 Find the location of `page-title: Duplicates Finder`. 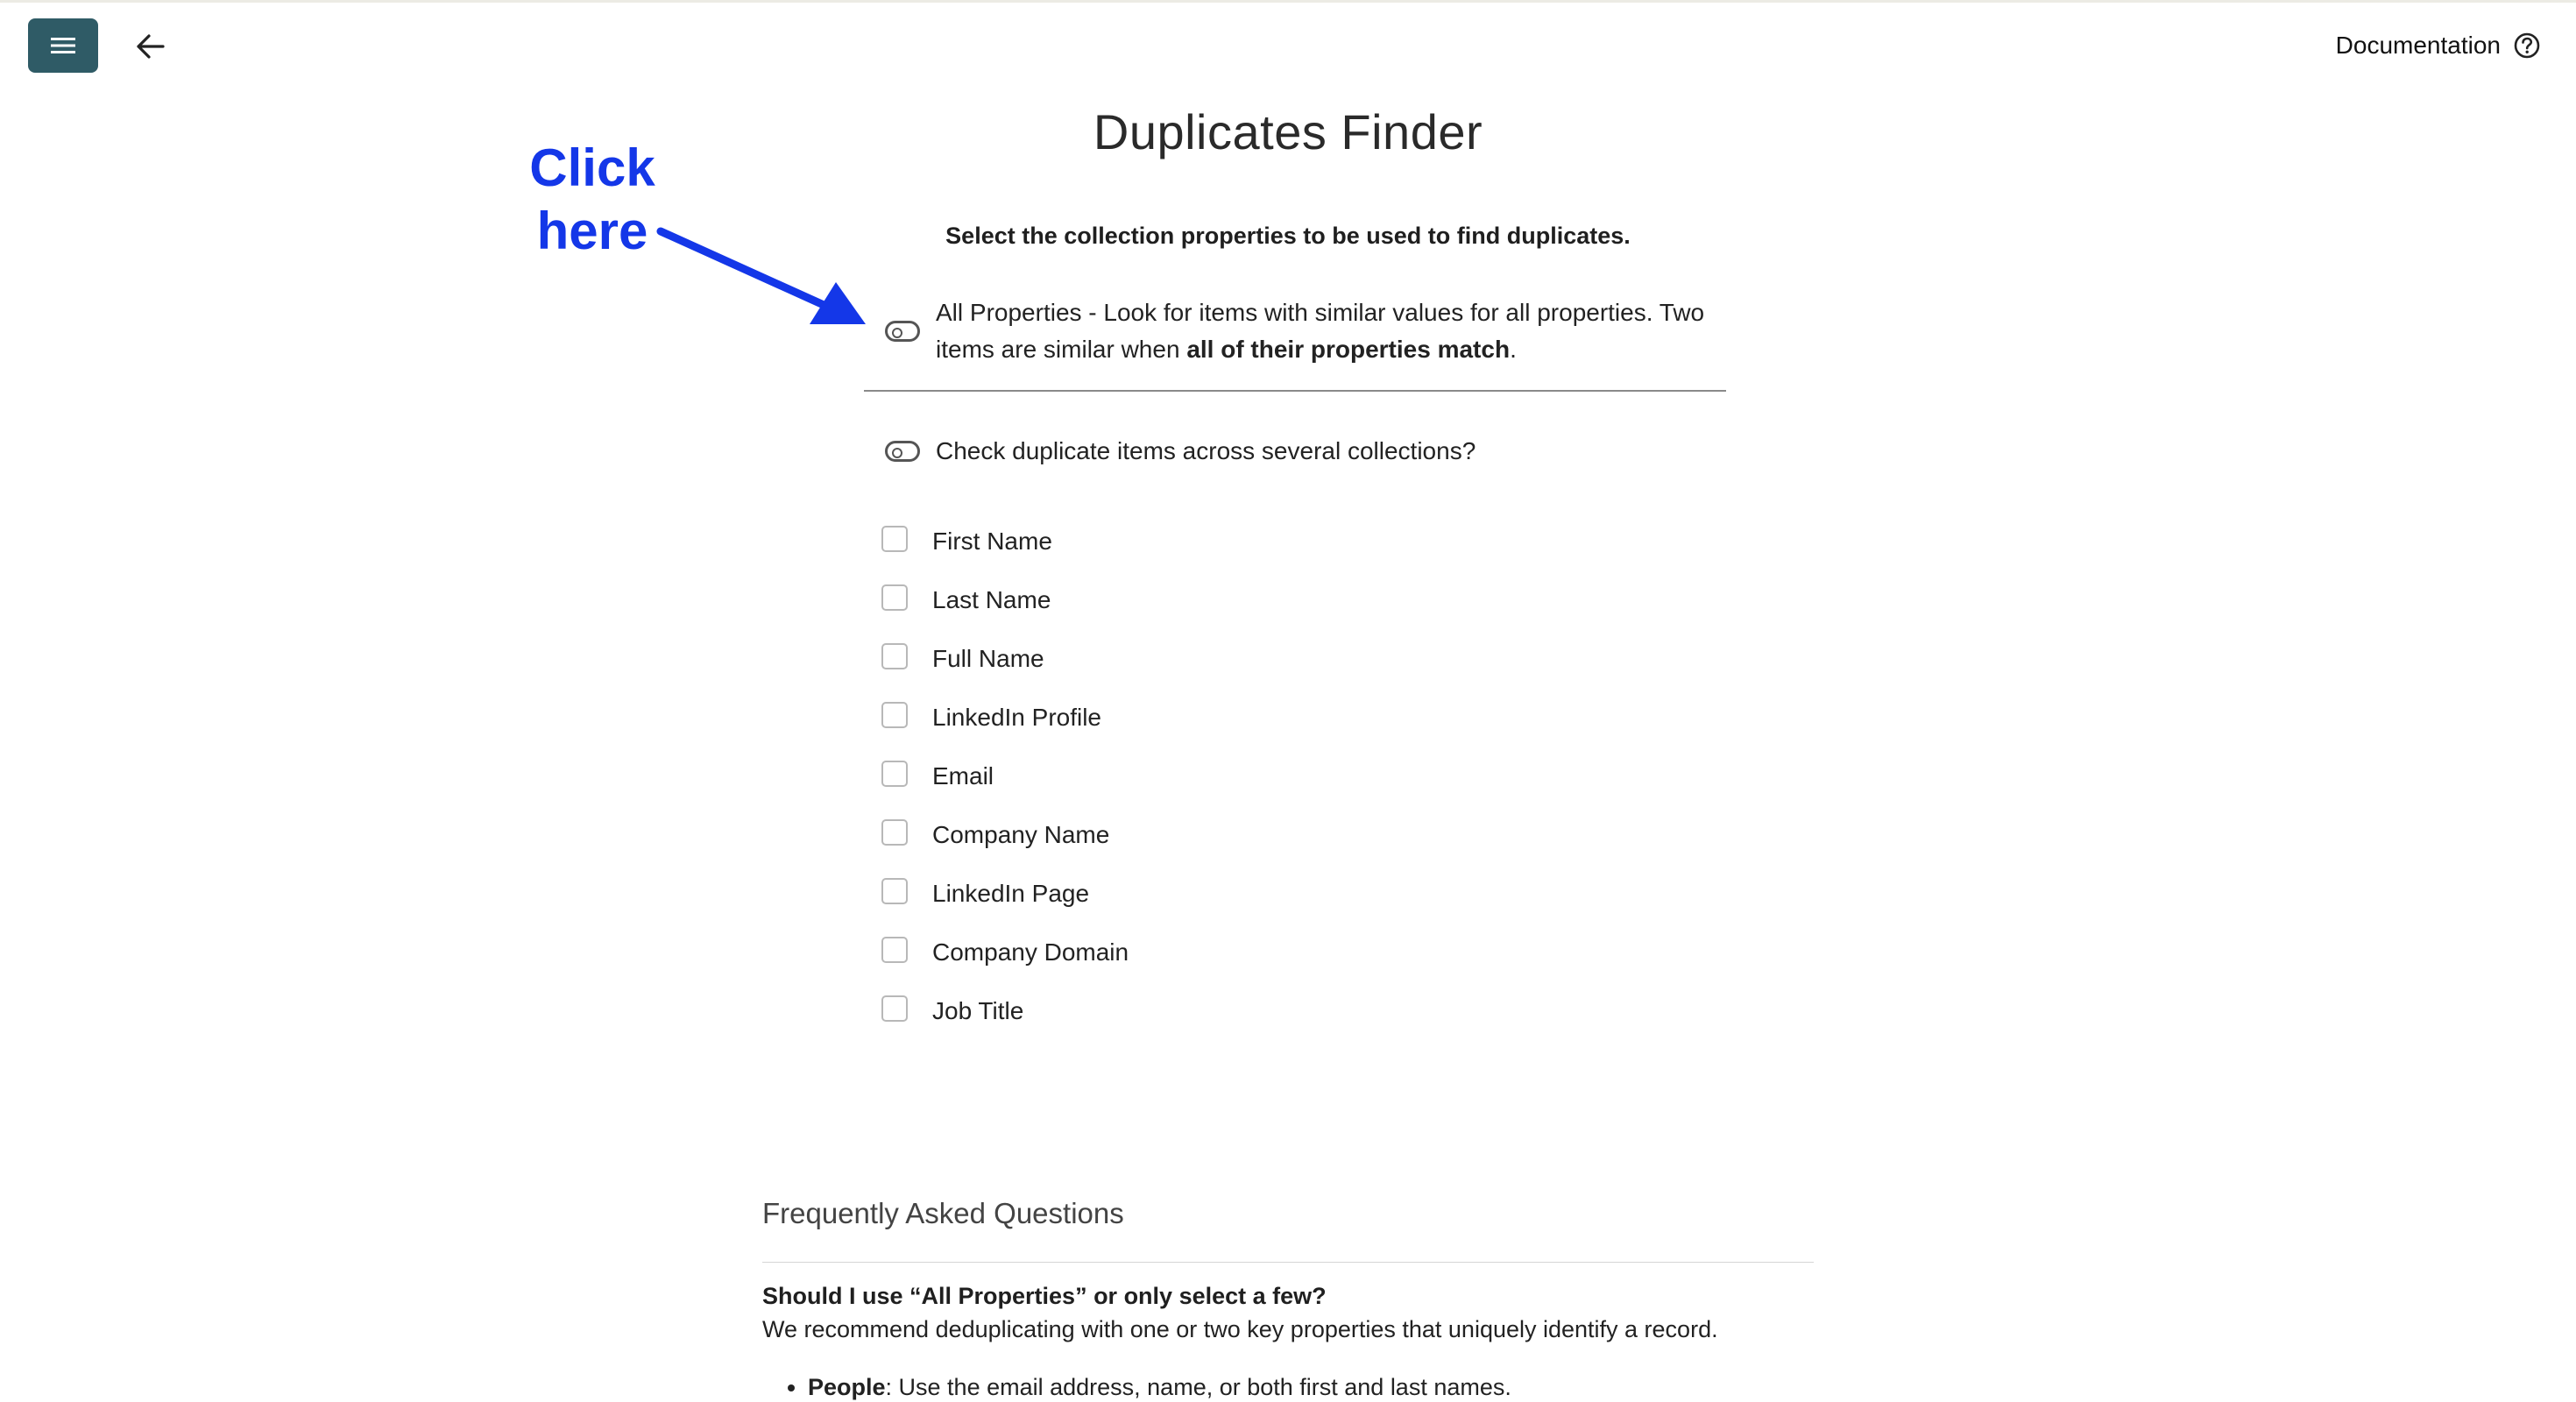

page-title: Duplicates Finder is located at coordinates (1288, 131).